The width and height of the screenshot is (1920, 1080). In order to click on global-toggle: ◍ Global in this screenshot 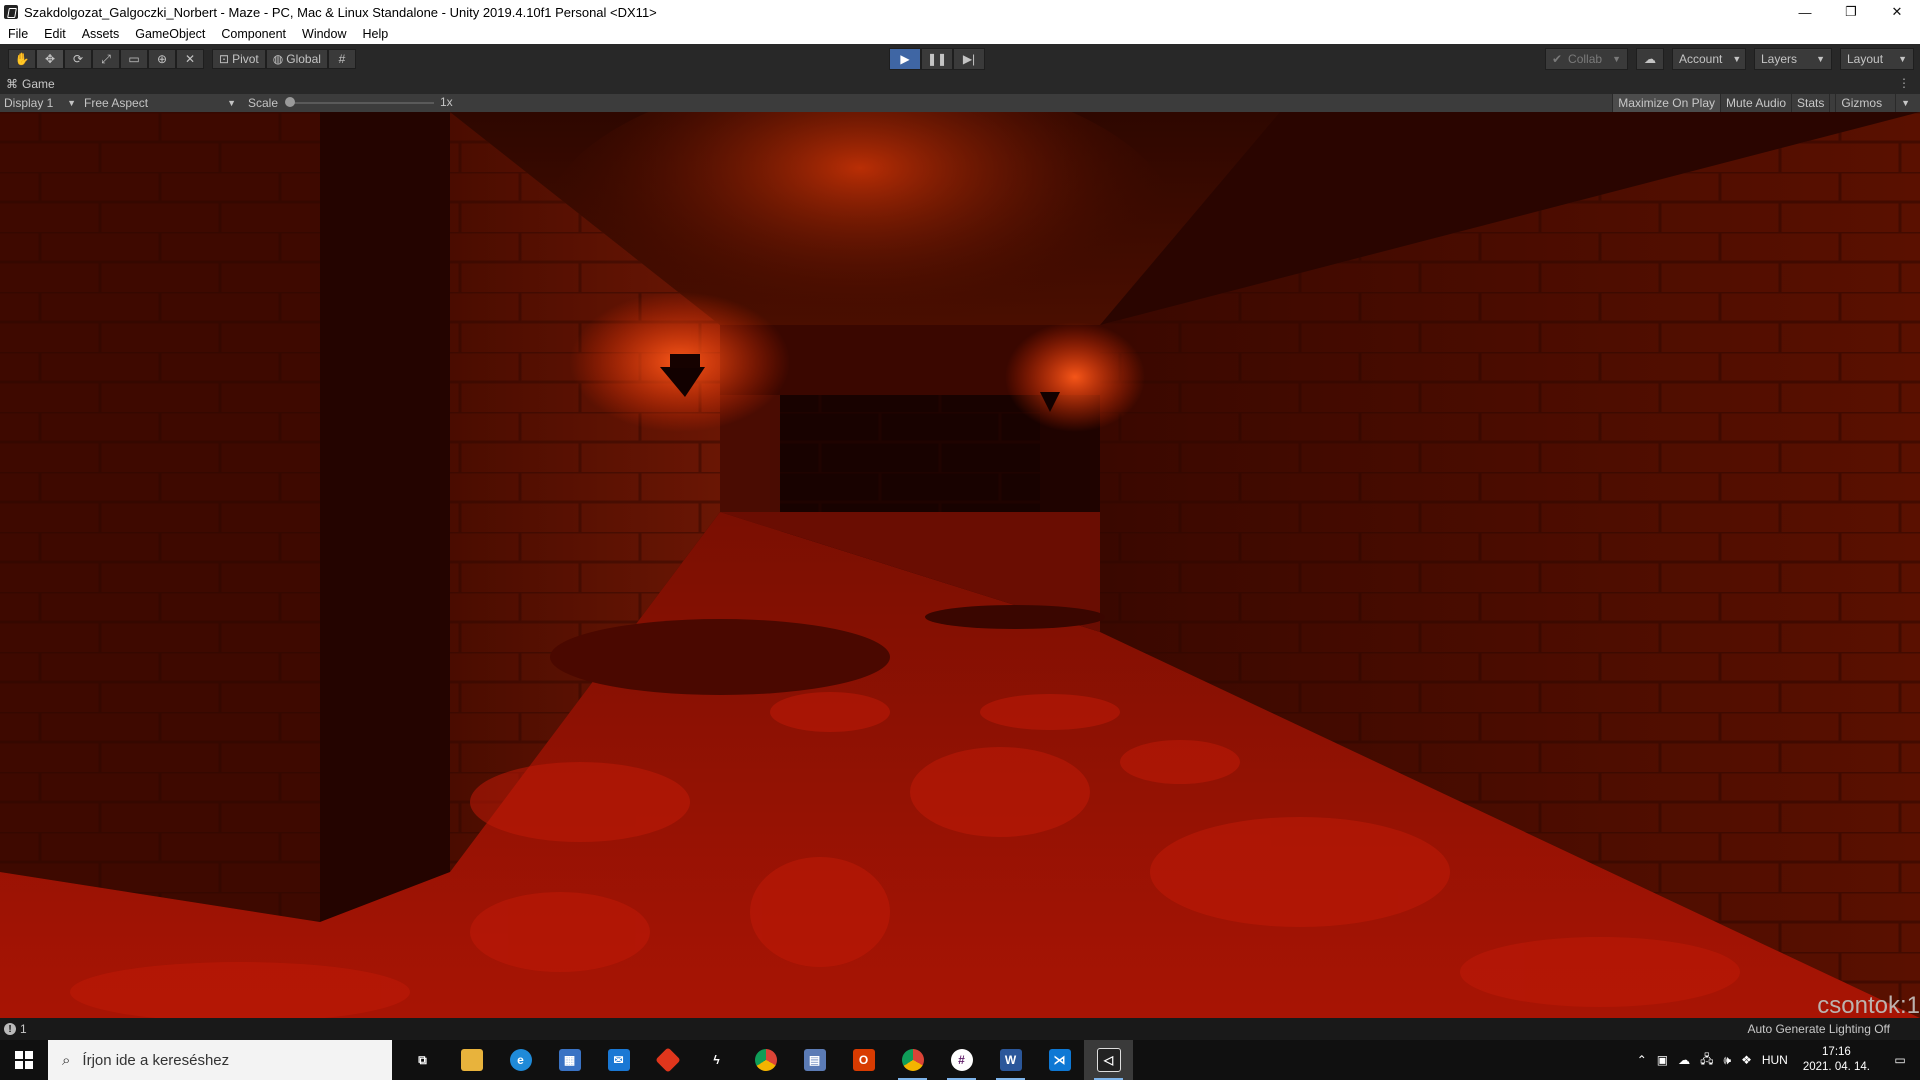, I will do `click(296, 59)`.